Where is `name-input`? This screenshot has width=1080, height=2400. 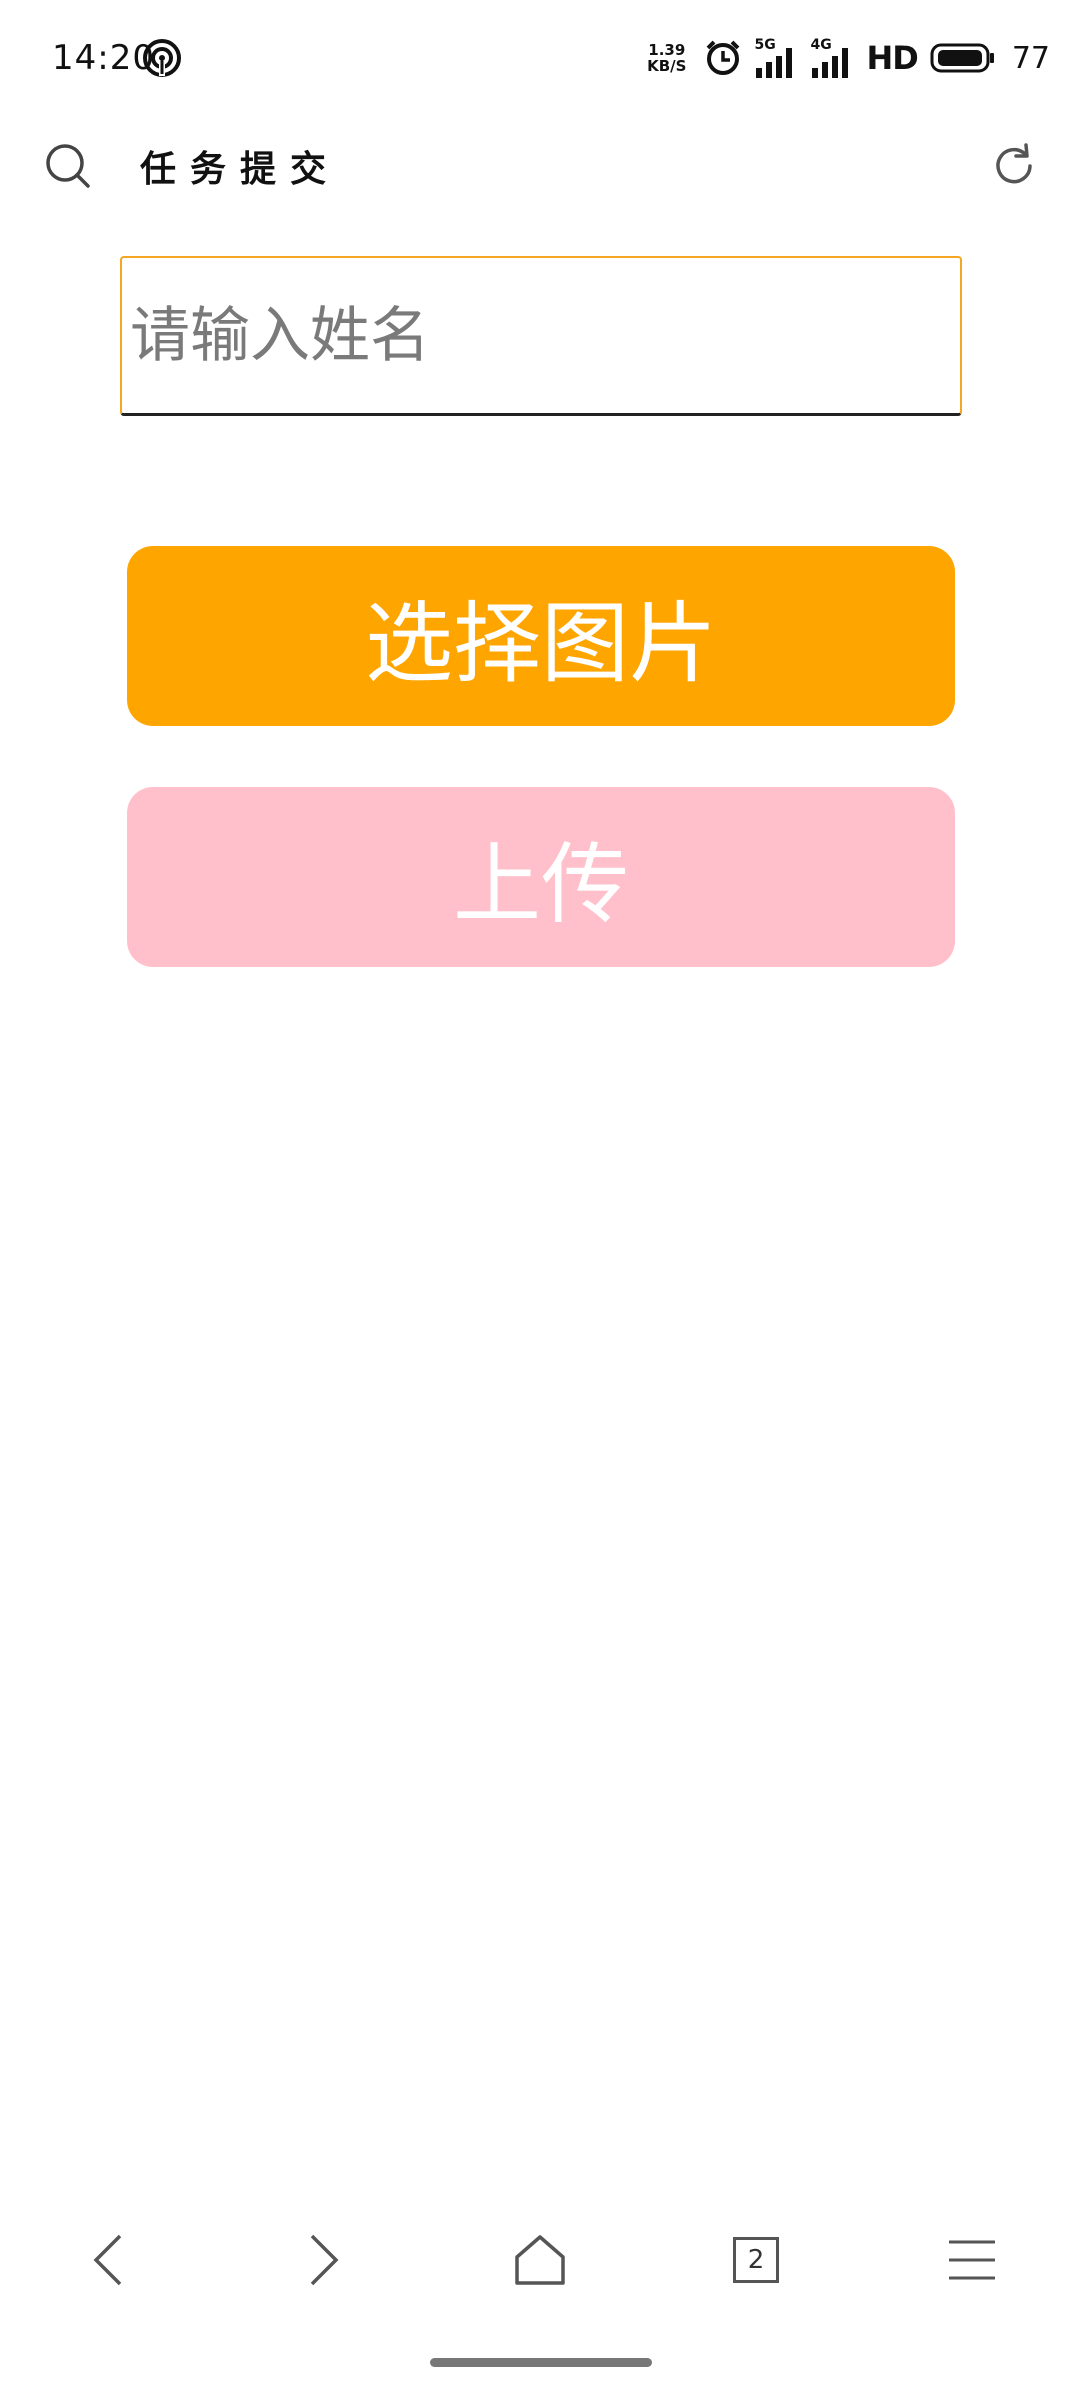 name-input is located at coordinates (541, 336).